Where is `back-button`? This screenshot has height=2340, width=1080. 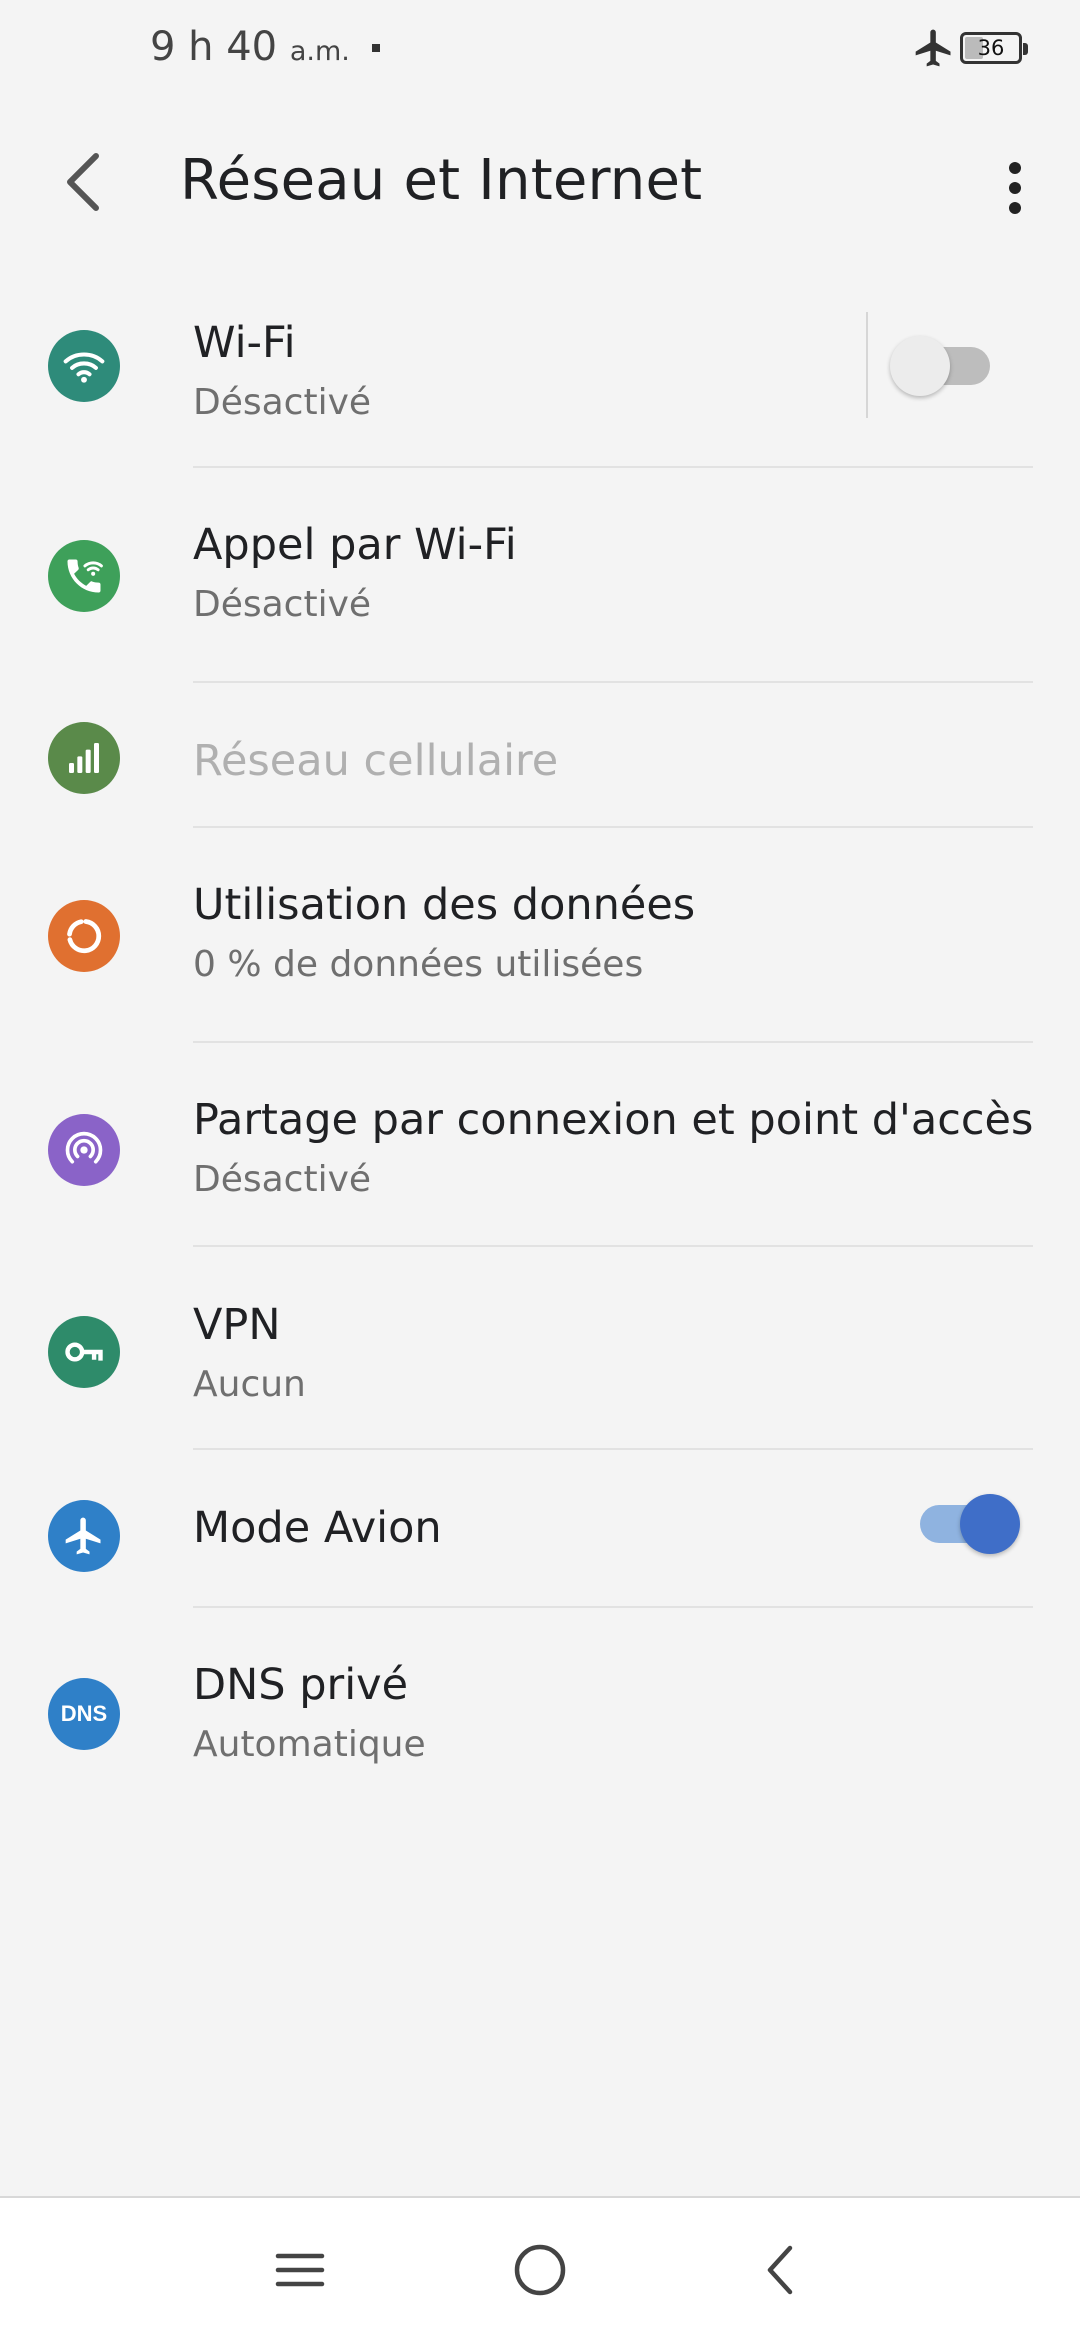 back-button is located at coordinates (84, 182).